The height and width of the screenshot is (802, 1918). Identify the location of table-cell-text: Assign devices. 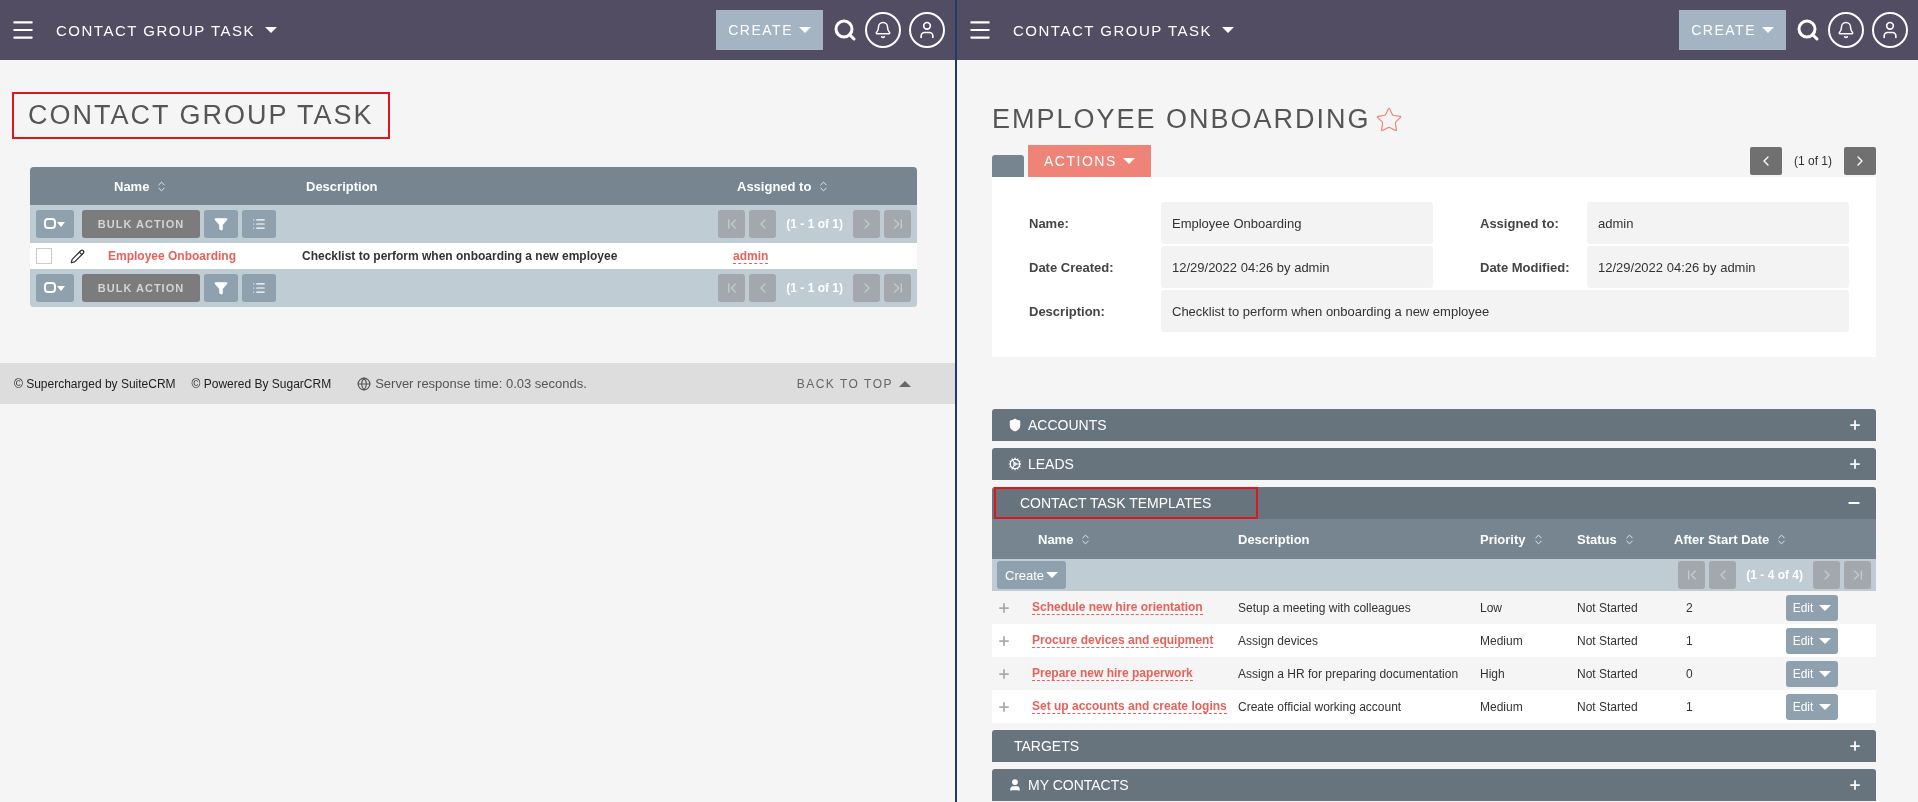
(1279, 640).